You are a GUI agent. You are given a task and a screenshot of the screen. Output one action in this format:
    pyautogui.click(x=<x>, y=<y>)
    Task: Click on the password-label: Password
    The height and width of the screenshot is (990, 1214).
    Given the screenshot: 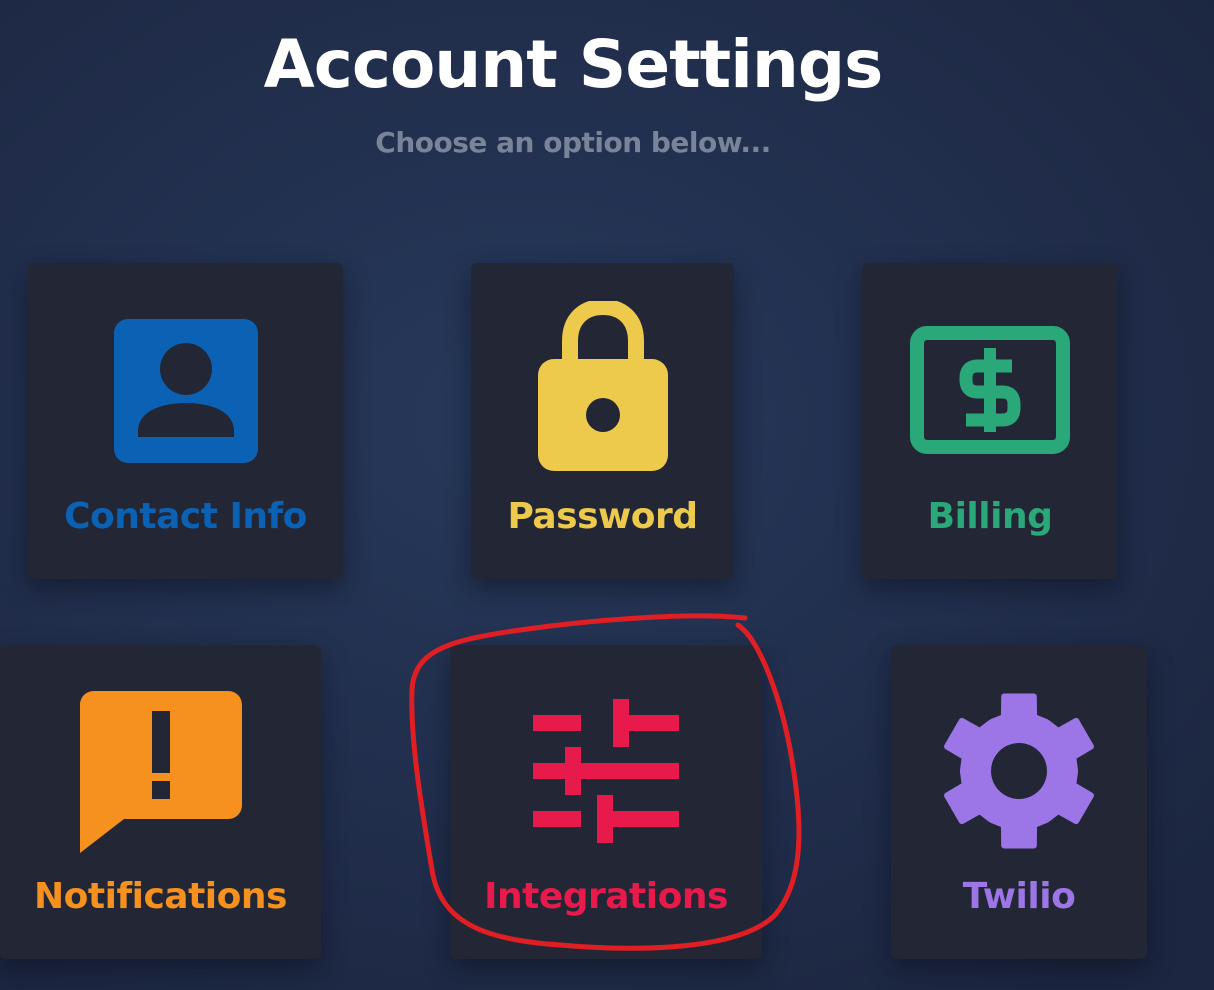 What is the action you would take?
    pyautogui.click(x=602, y=516)
    